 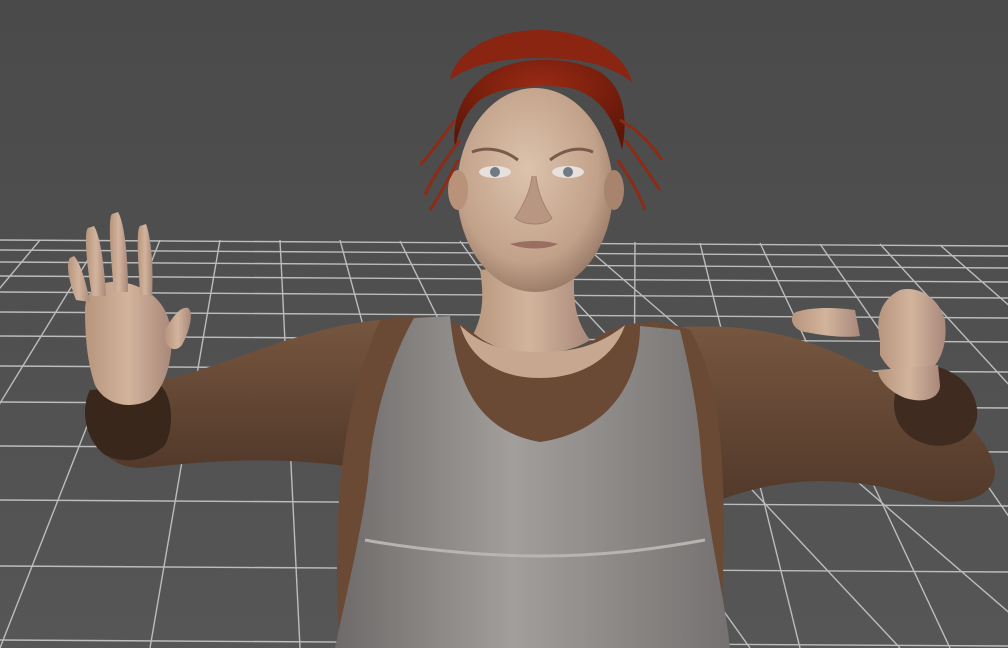 I want to click on left-iris, so click(x=495, y=172).